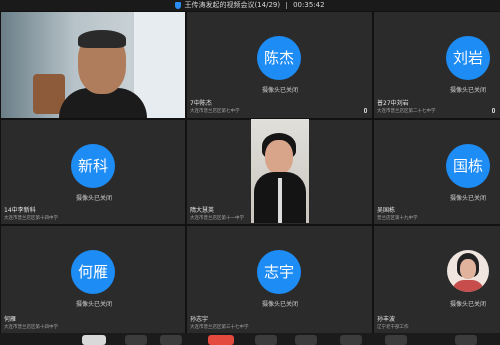 This screenshot has height=345, width=500. I want to click on avatar: 陈杰, so click(279, 58).